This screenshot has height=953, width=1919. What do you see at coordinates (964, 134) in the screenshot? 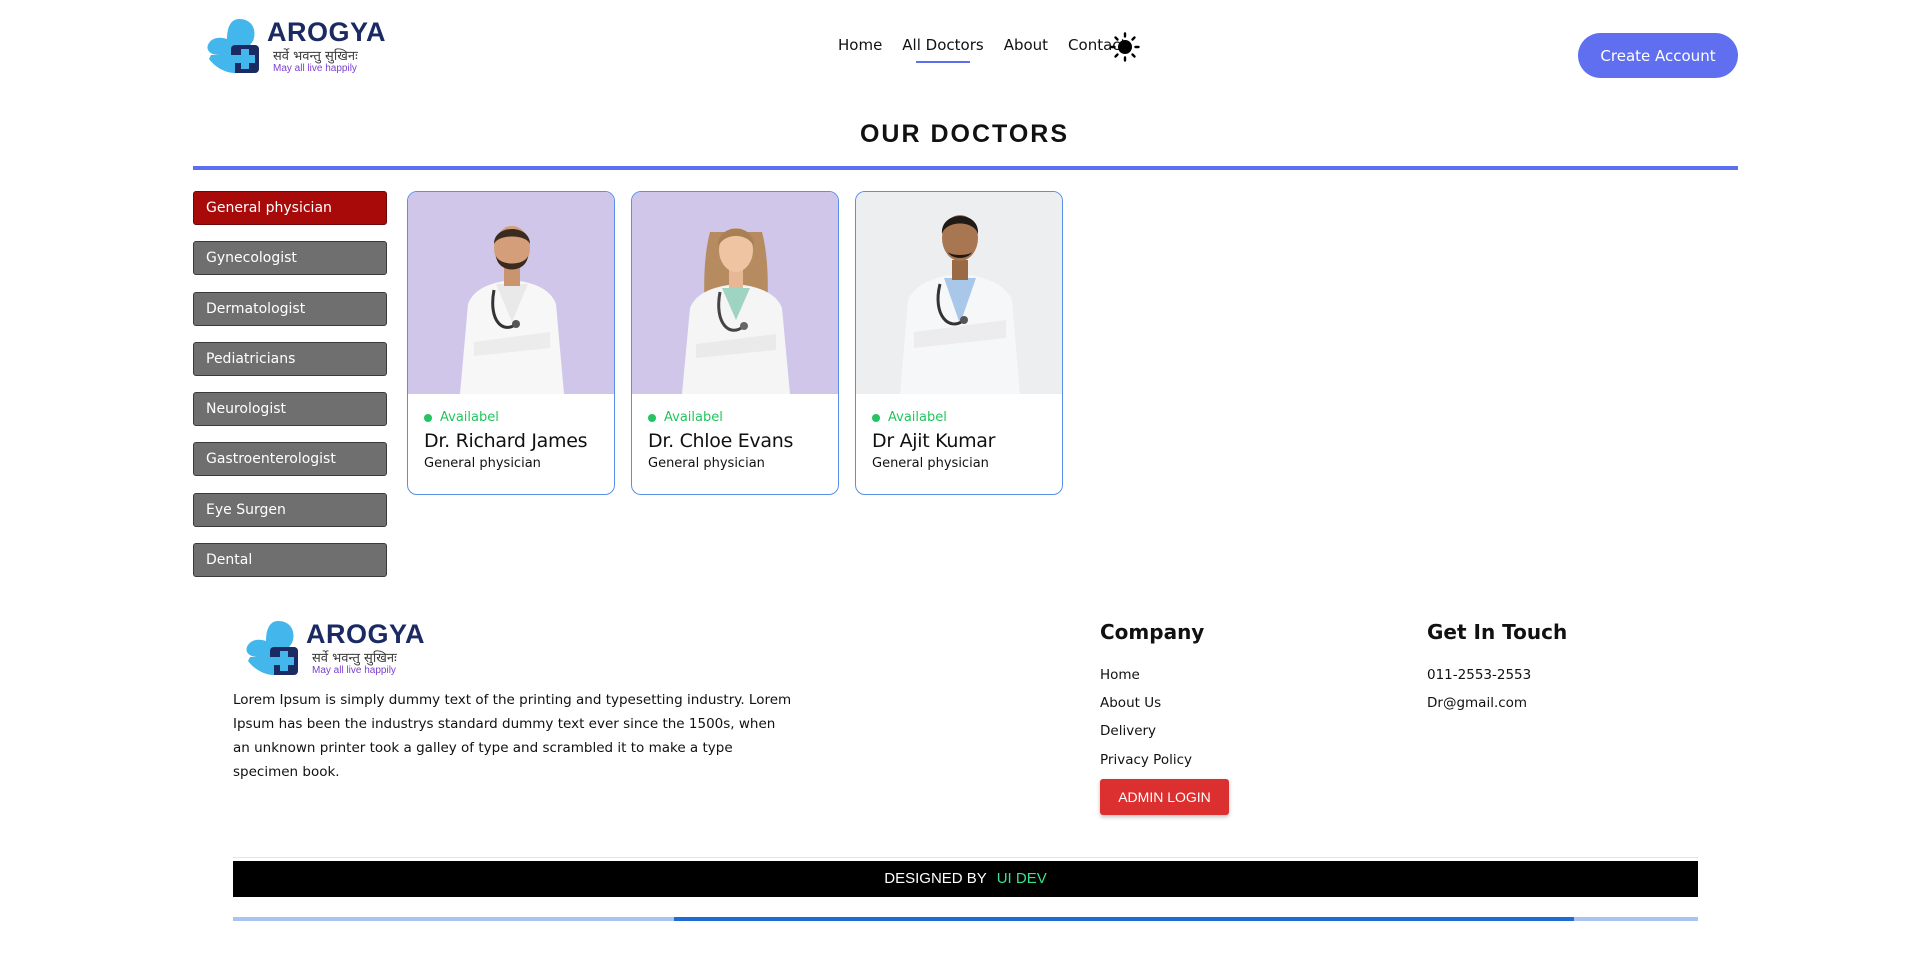
I see `page-title: OUR DOCTORS` at bounding box center [964, 134].